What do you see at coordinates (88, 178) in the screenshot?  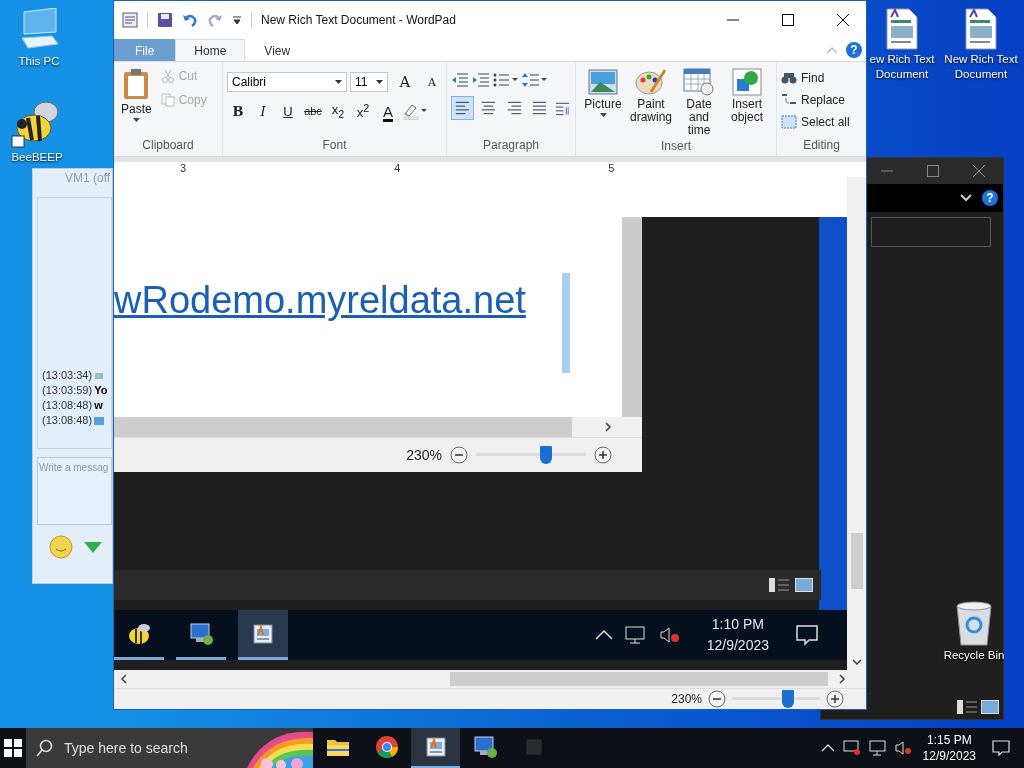 I see `window-title: VM1 (off` at bounding box center [88, 178].